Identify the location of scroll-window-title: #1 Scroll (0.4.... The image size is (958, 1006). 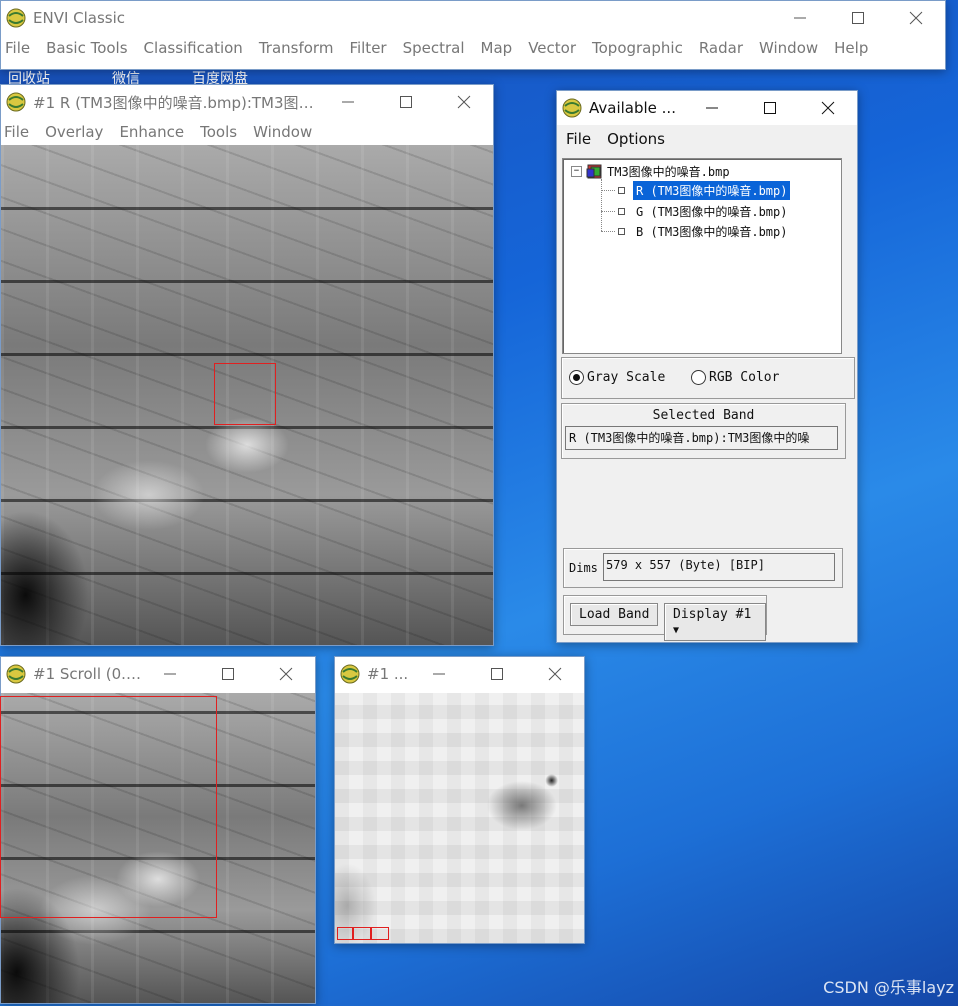
(87, 674).